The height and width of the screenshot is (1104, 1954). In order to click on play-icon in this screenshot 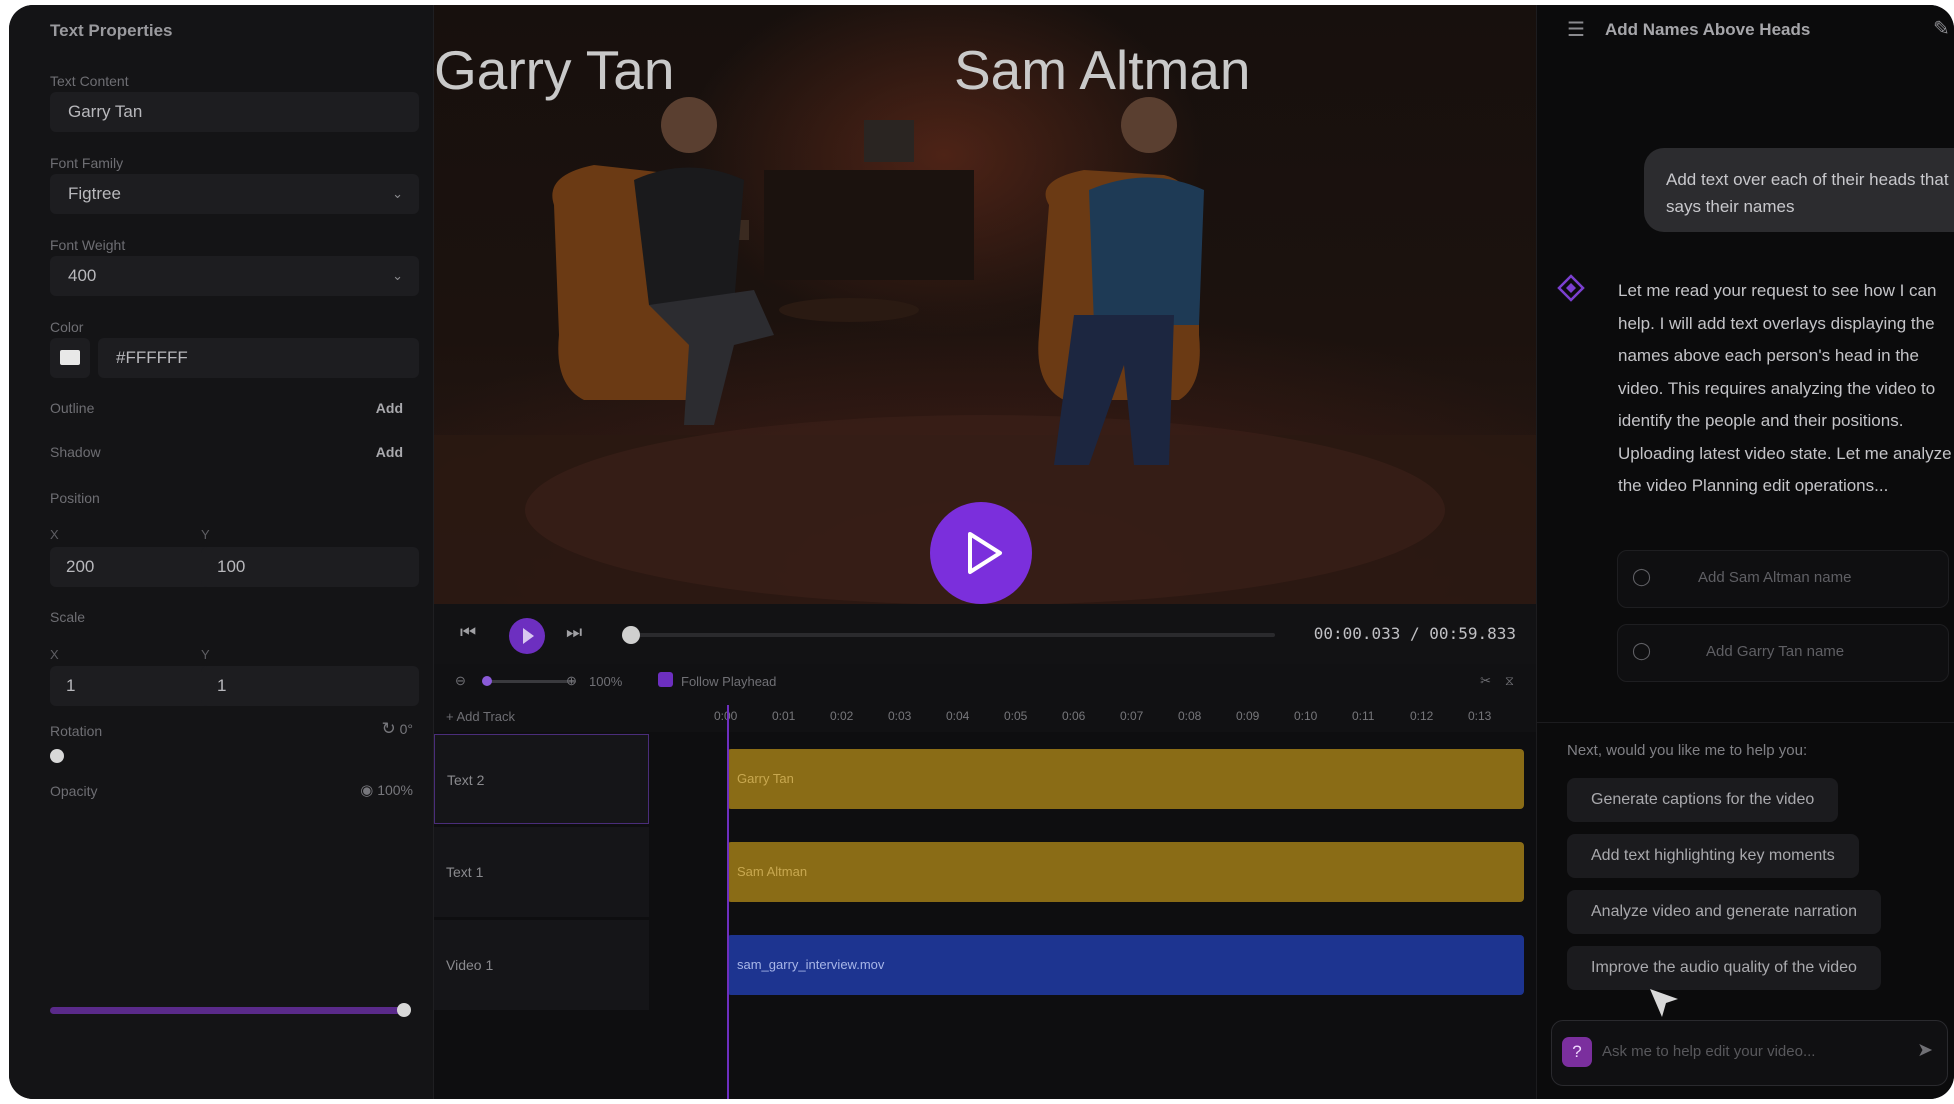, I will do `click(985, 553)`.